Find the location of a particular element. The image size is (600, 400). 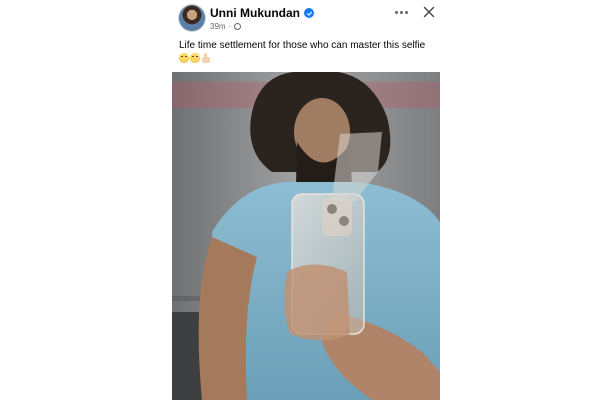

author-name: Unni Mukundan is located at coordinates (255, 13).